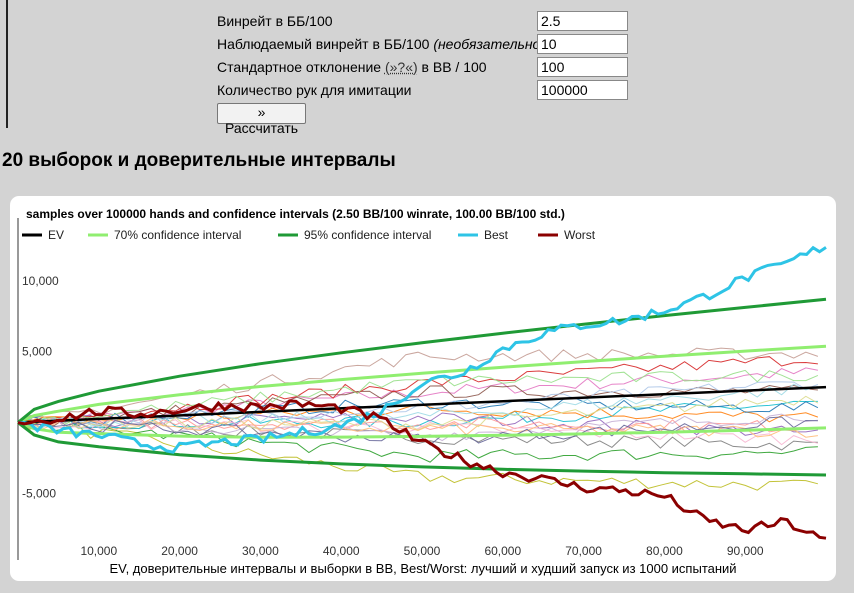 Image resolution: width=854 pixels, height=593 pixels. What do you see at coordinates (314, 90) in the screenshot?
I see `hands-label: Количество рук для имитации` at bounding box center [314, 90].